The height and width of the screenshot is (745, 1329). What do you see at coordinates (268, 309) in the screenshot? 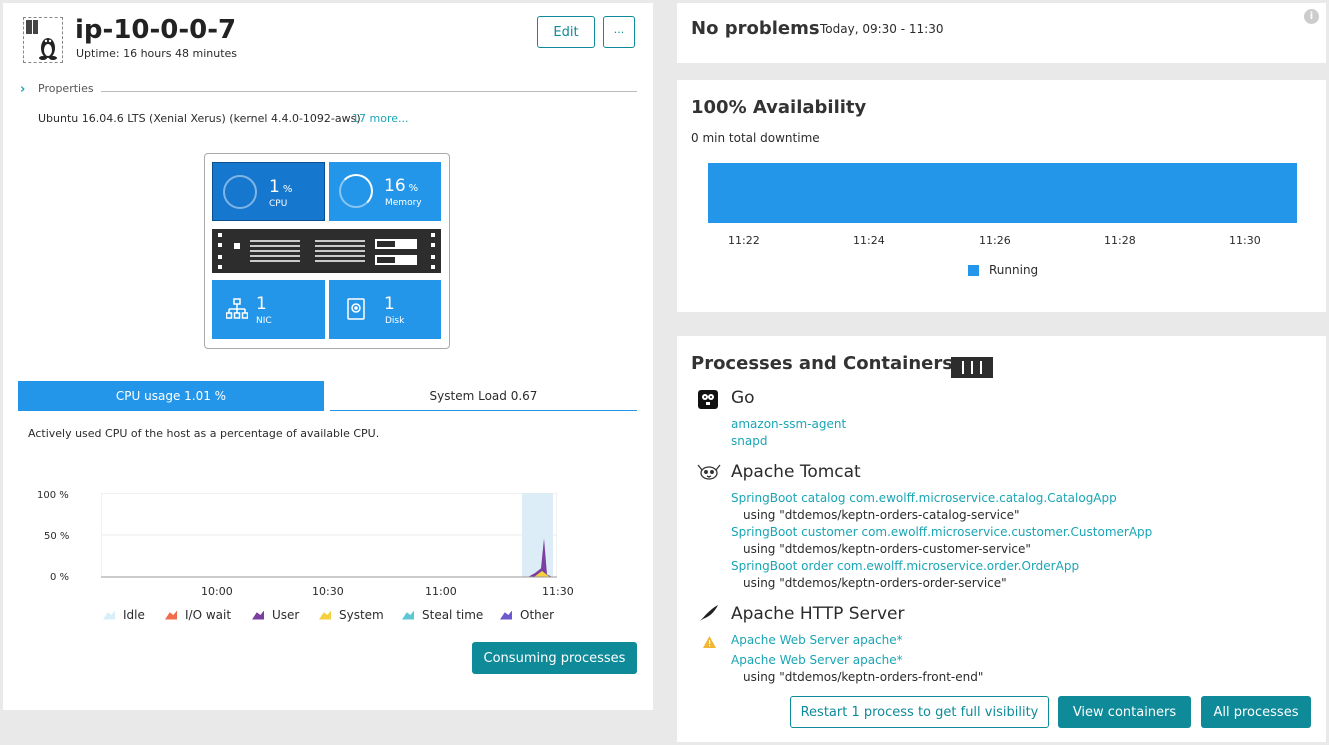
I see `nic-tile: 1 NIC` at bounding box center [268, 309].